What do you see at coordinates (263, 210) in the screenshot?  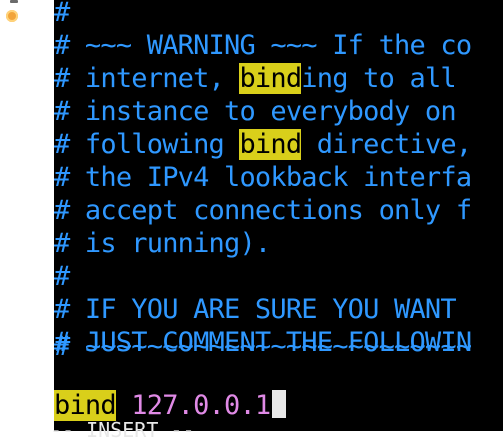 I see `editor-line: # accept connections only f` at bounding box center [263, 210].